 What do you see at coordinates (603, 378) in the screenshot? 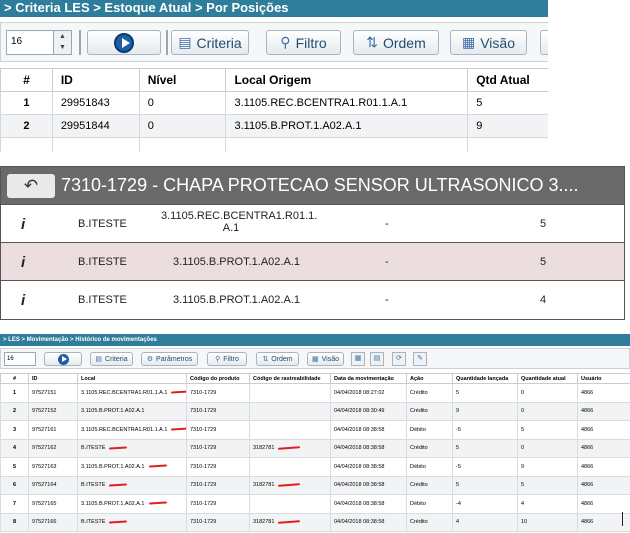
I see `column-header: Usuário` at bounding box center [603, 378].